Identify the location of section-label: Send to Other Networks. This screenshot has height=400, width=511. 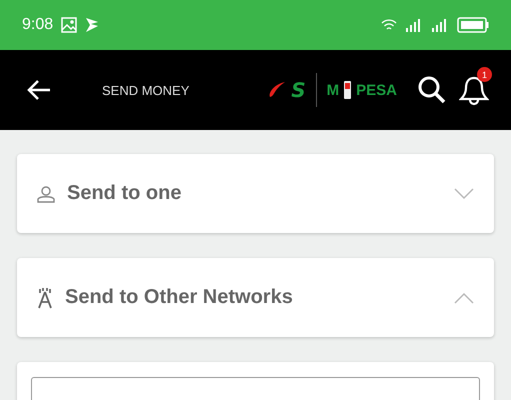
(179, 297).